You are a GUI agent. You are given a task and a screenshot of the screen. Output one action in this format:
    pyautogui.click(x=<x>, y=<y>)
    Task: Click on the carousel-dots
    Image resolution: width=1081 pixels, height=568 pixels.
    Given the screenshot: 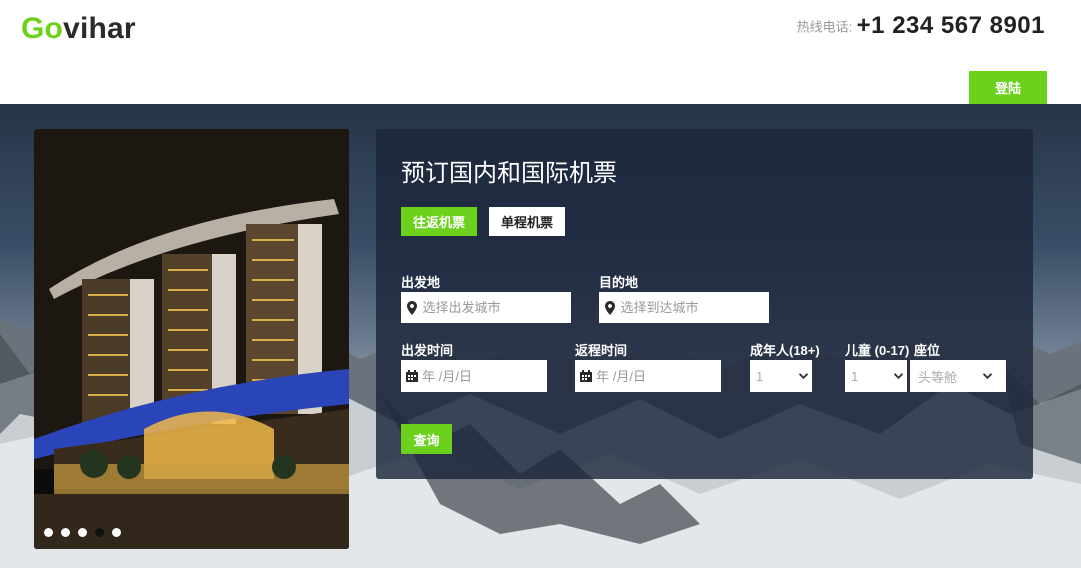 What is the action you would take?
    pyautogui.click(x=82, y=532)
    